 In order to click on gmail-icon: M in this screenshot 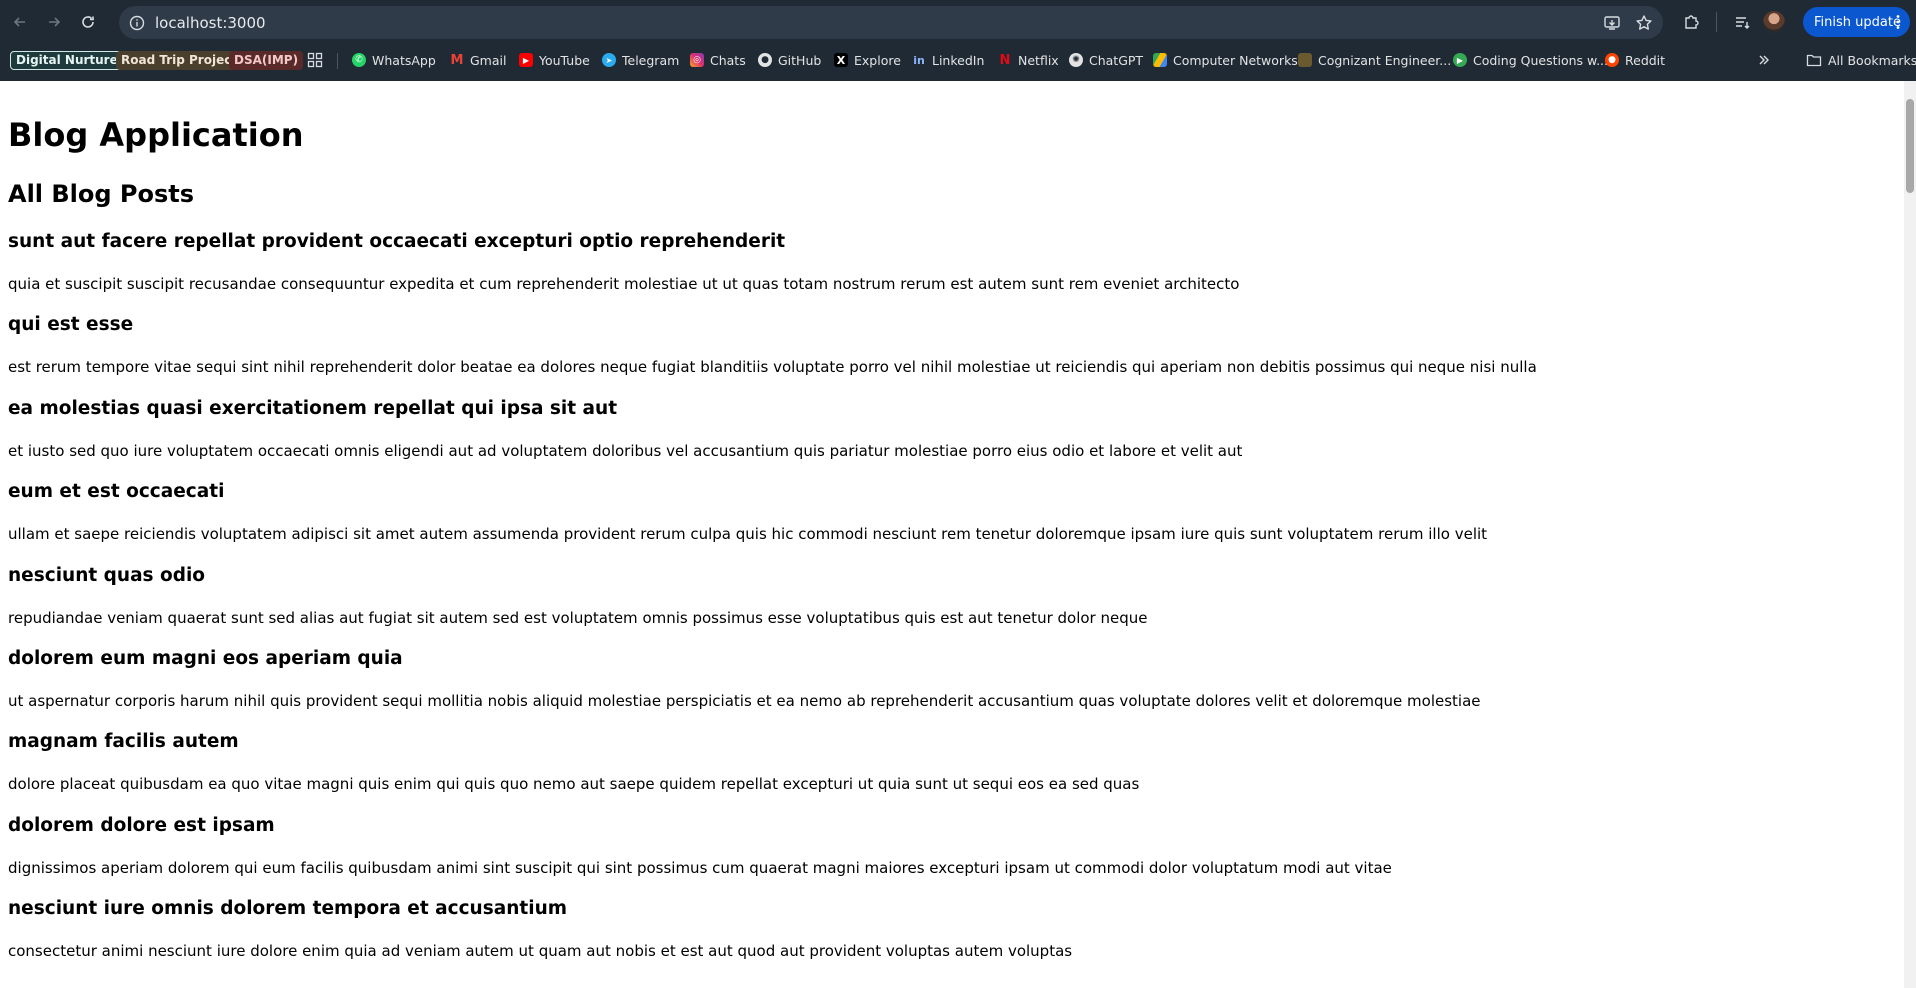, I will do `click(457, 60)`.